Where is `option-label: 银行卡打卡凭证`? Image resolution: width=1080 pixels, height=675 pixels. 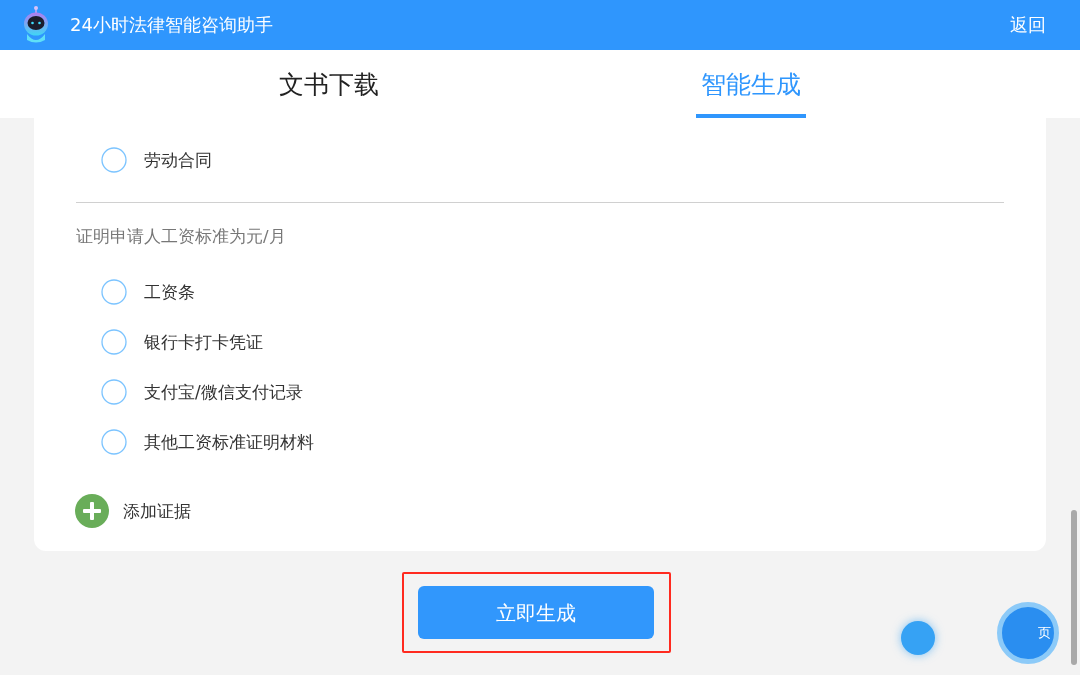
option-label: 银行卡打卡凭证 is located at coordinates (203, 342).